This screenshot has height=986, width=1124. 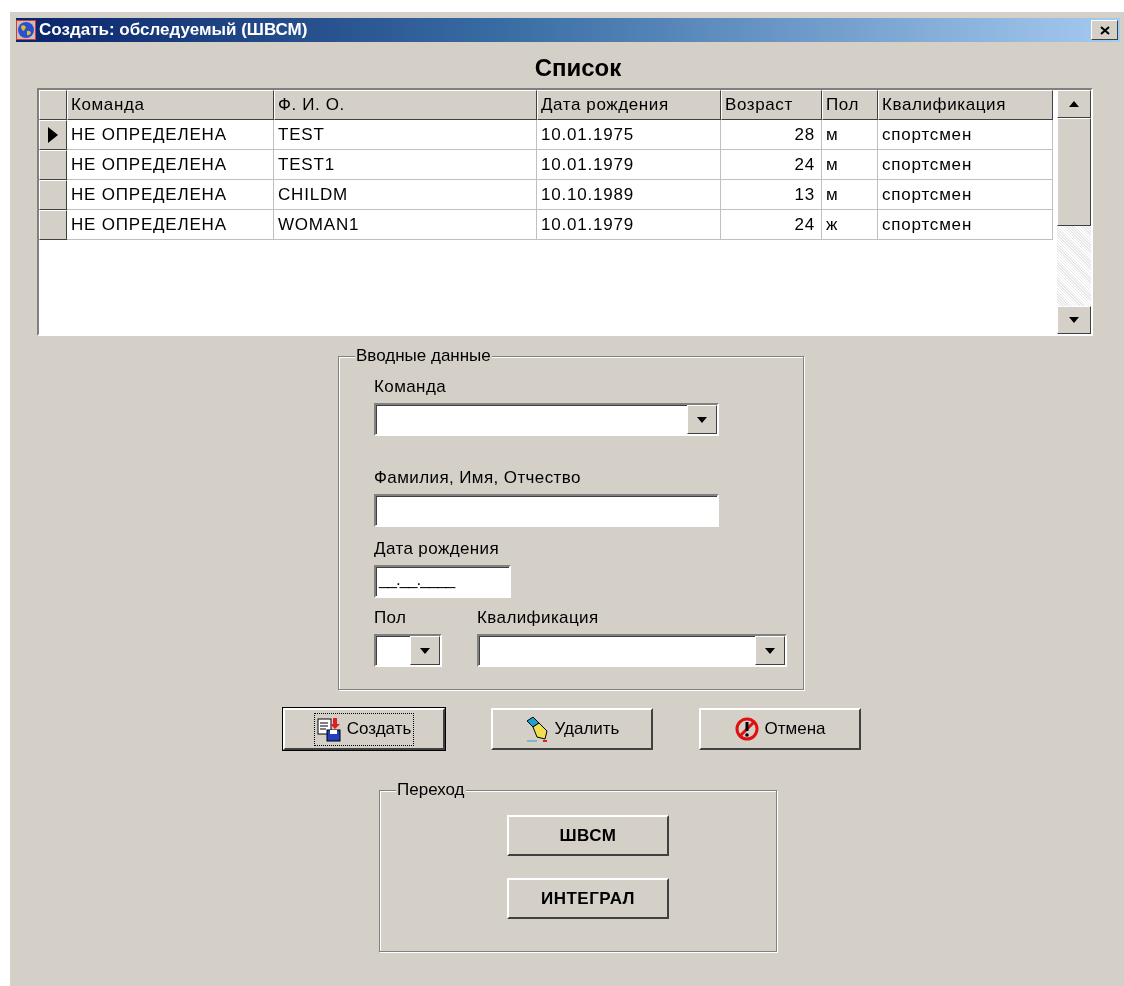 What do you see at coordinates (405, 195) in the screenshot?
I see `table-cell: CHILDM` at bounding box center [405, 195].